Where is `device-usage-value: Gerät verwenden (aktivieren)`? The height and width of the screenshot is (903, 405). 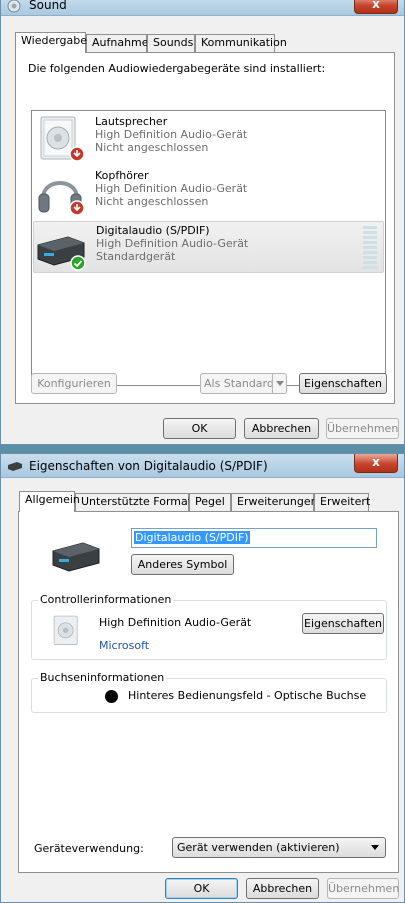 device-usage-value: Gerät verwenden (aktivieren) is located at coordinates (258, 847).